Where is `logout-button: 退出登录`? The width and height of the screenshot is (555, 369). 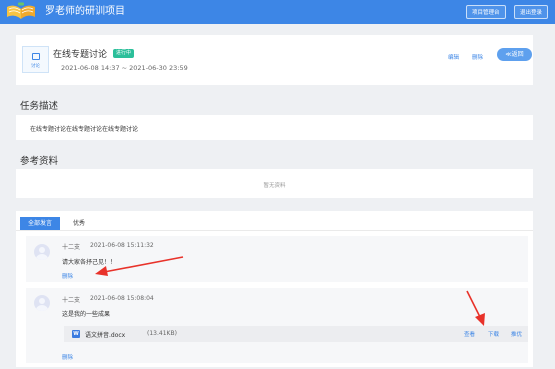
logout-button: 退出登录 is located at coordinates (531, 12).